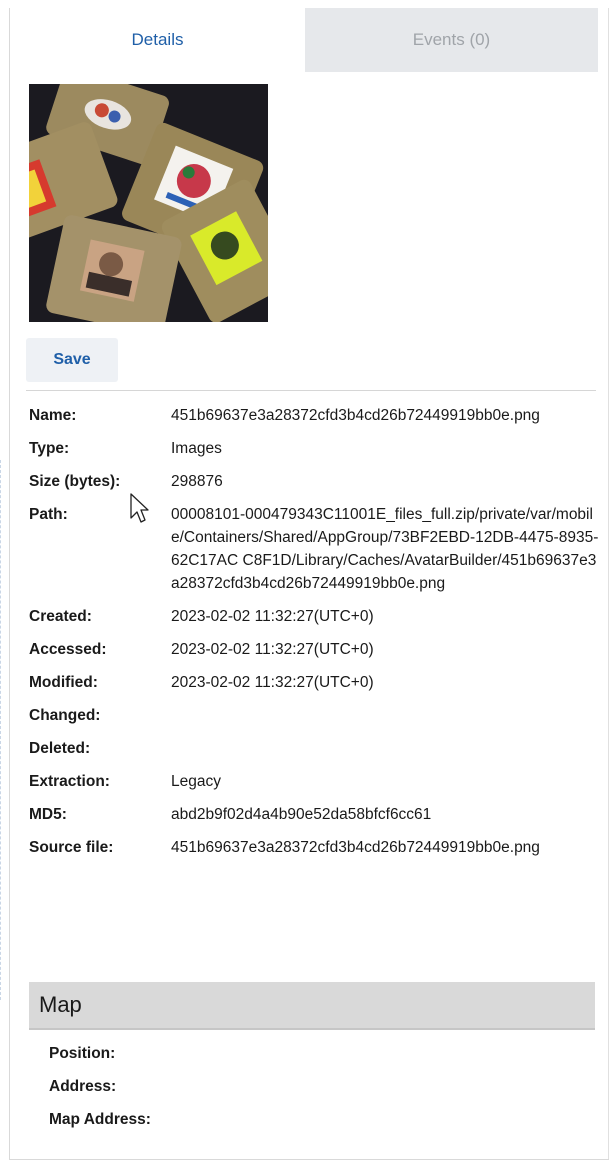 The width and height of the screenshot is (609, 1166). What do you see at coordinates (60, 748) in the screenshot?
I see `property-key: Deleted:` at bounding box center [60, 748].